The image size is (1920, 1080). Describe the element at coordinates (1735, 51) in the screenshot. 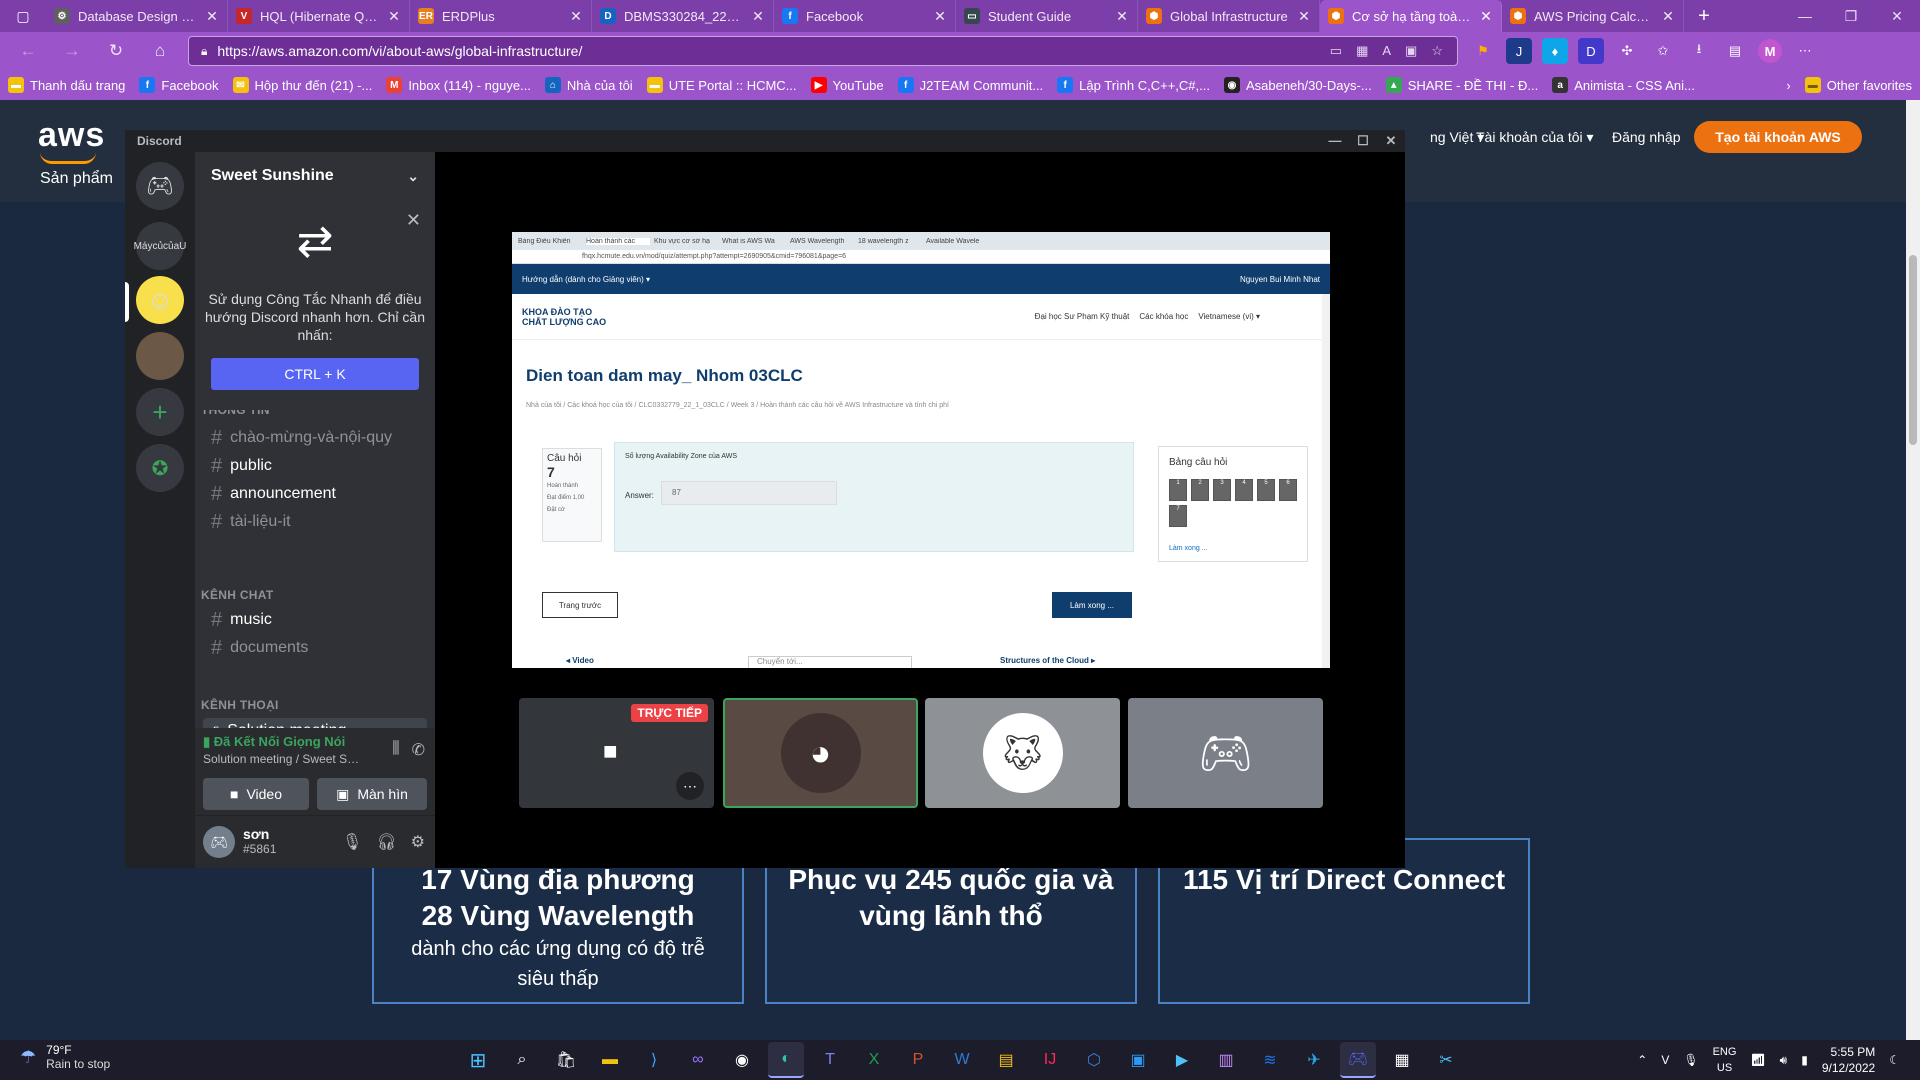

I see `collections-icon: ▤` at that location.